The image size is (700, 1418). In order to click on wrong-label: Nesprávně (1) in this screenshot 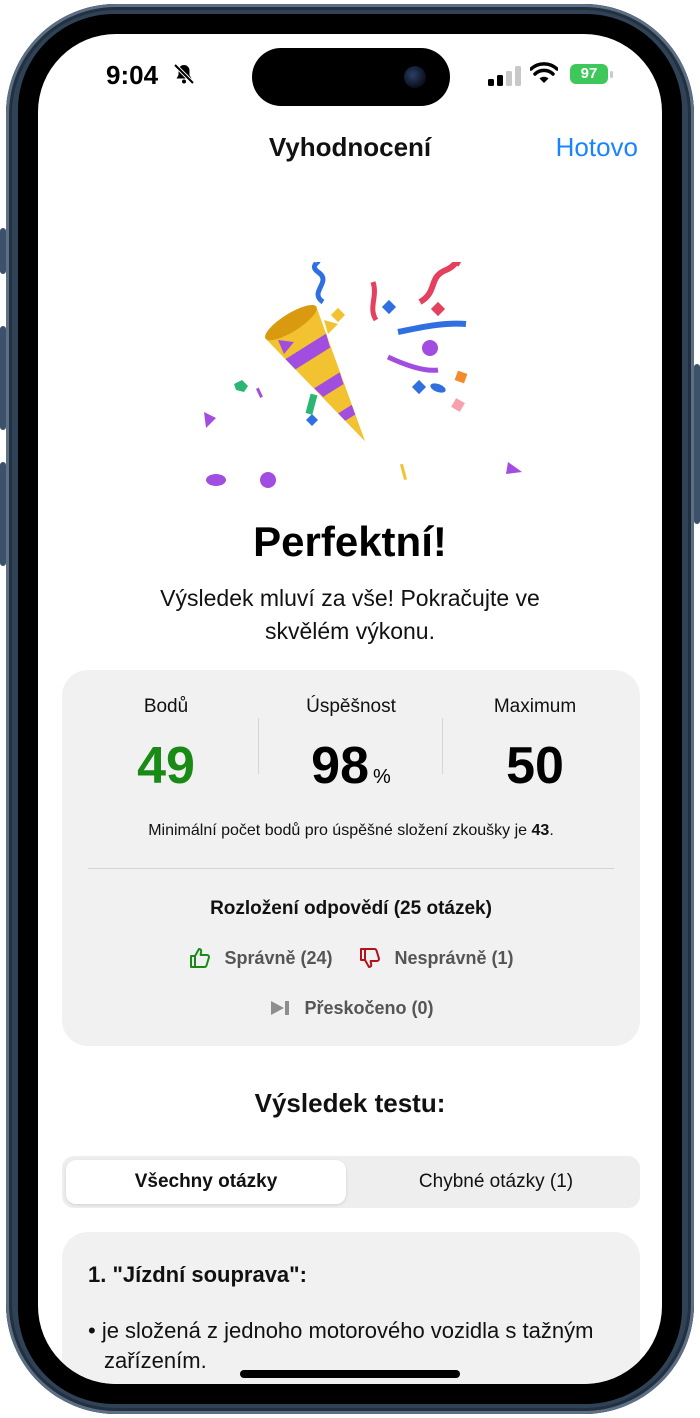, I will do `click(454, 957)`.